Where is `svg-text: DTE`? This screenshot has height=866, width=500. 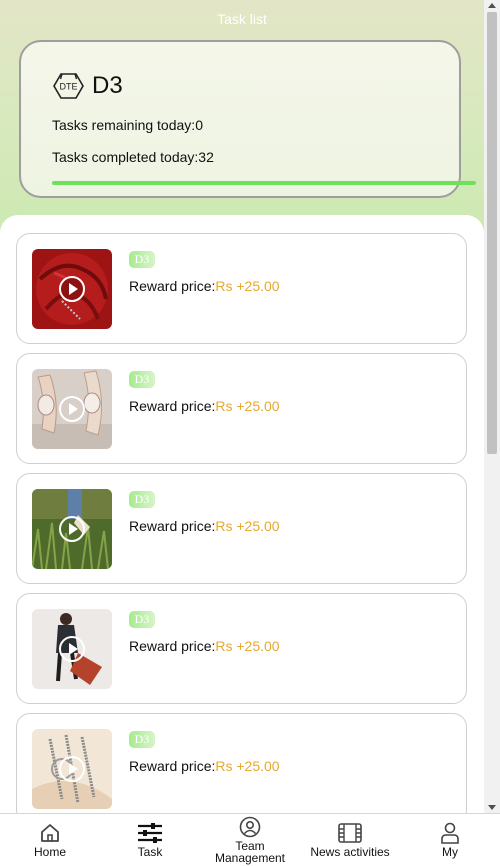
svg-text: DTE is located at coordinates (69, 87).